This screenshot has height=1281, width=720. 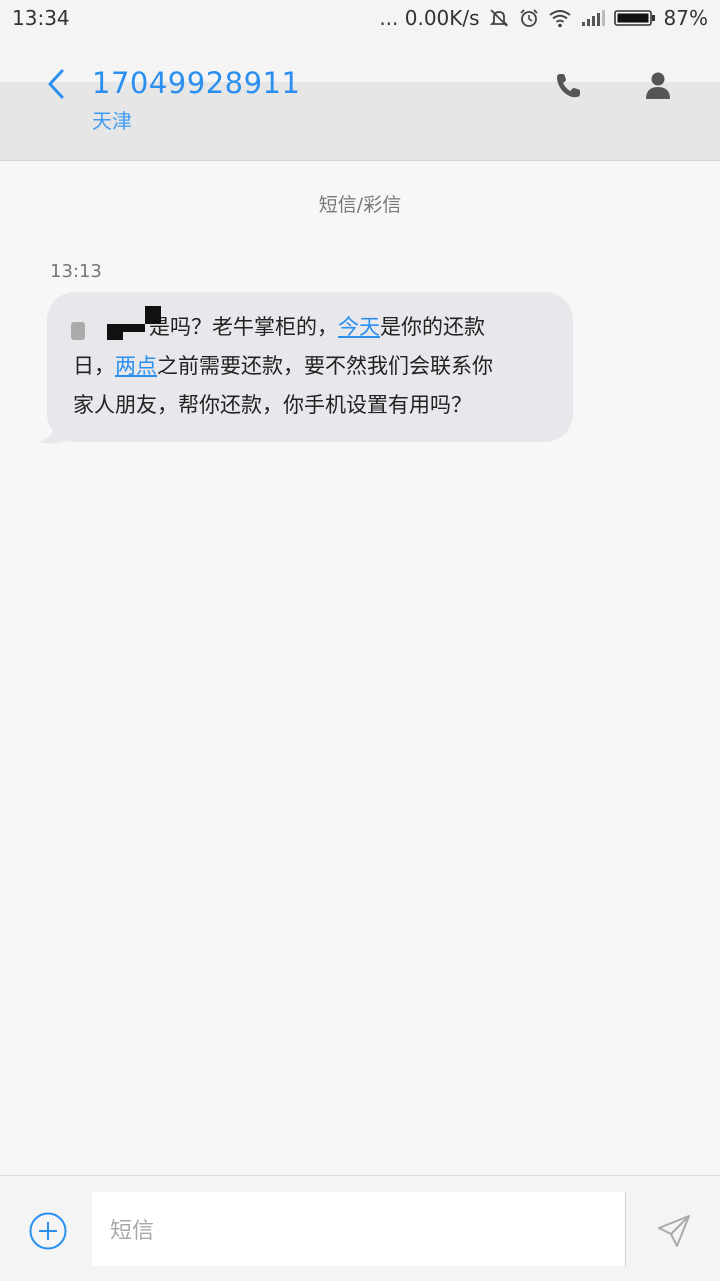 I want to click on mute-icon, so click(x=499, y=18).